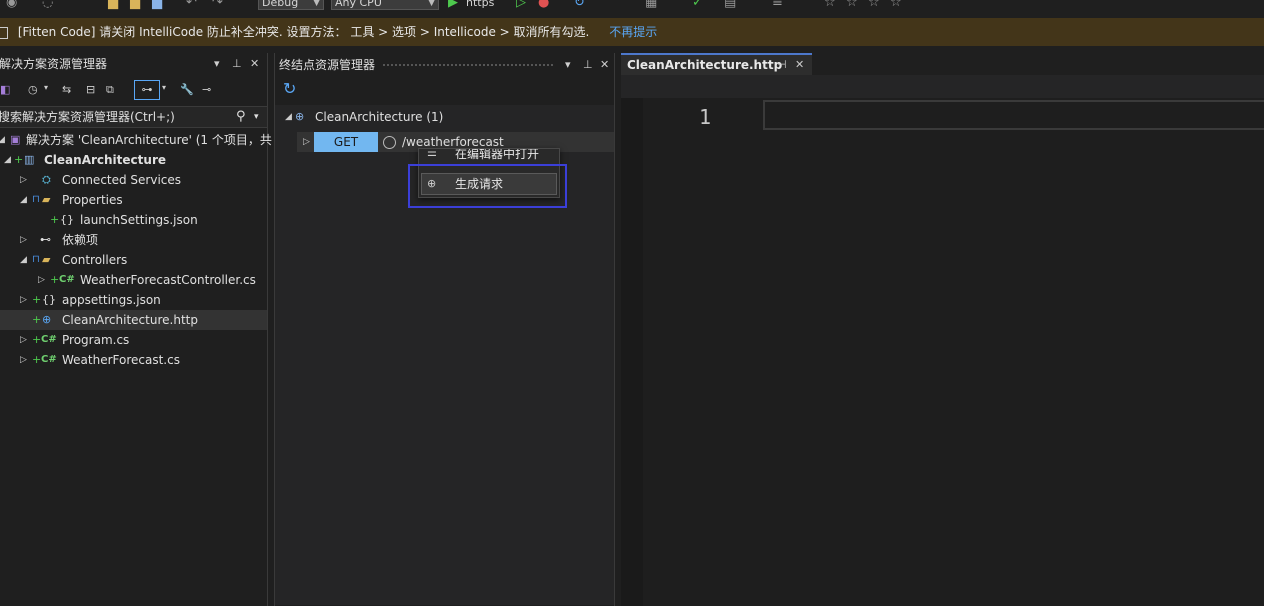 This screenshot has height=606, width=1264. Describe the element at coordinates (633, 32) in the screenshot. I see `dismiss-link: 不再提示` at that location.